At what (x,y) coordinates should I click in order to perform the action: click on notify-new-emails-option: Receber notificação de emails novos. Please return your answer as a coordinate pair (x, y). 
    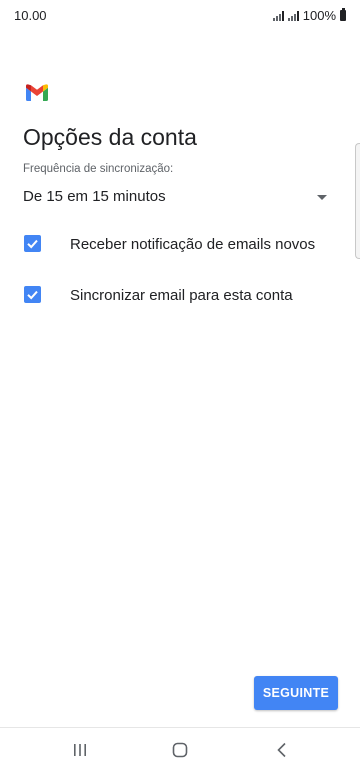
    Looking at the image, I should click on (183, 244).